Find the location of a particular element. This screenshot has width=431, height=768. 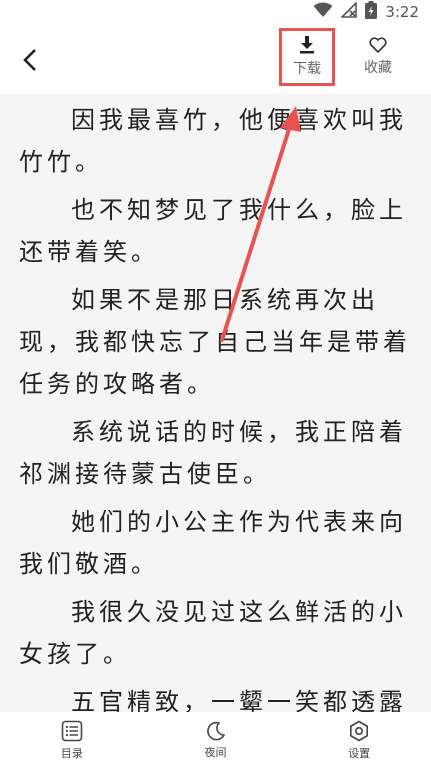

battery-icon is located at coordinates (371, 12).